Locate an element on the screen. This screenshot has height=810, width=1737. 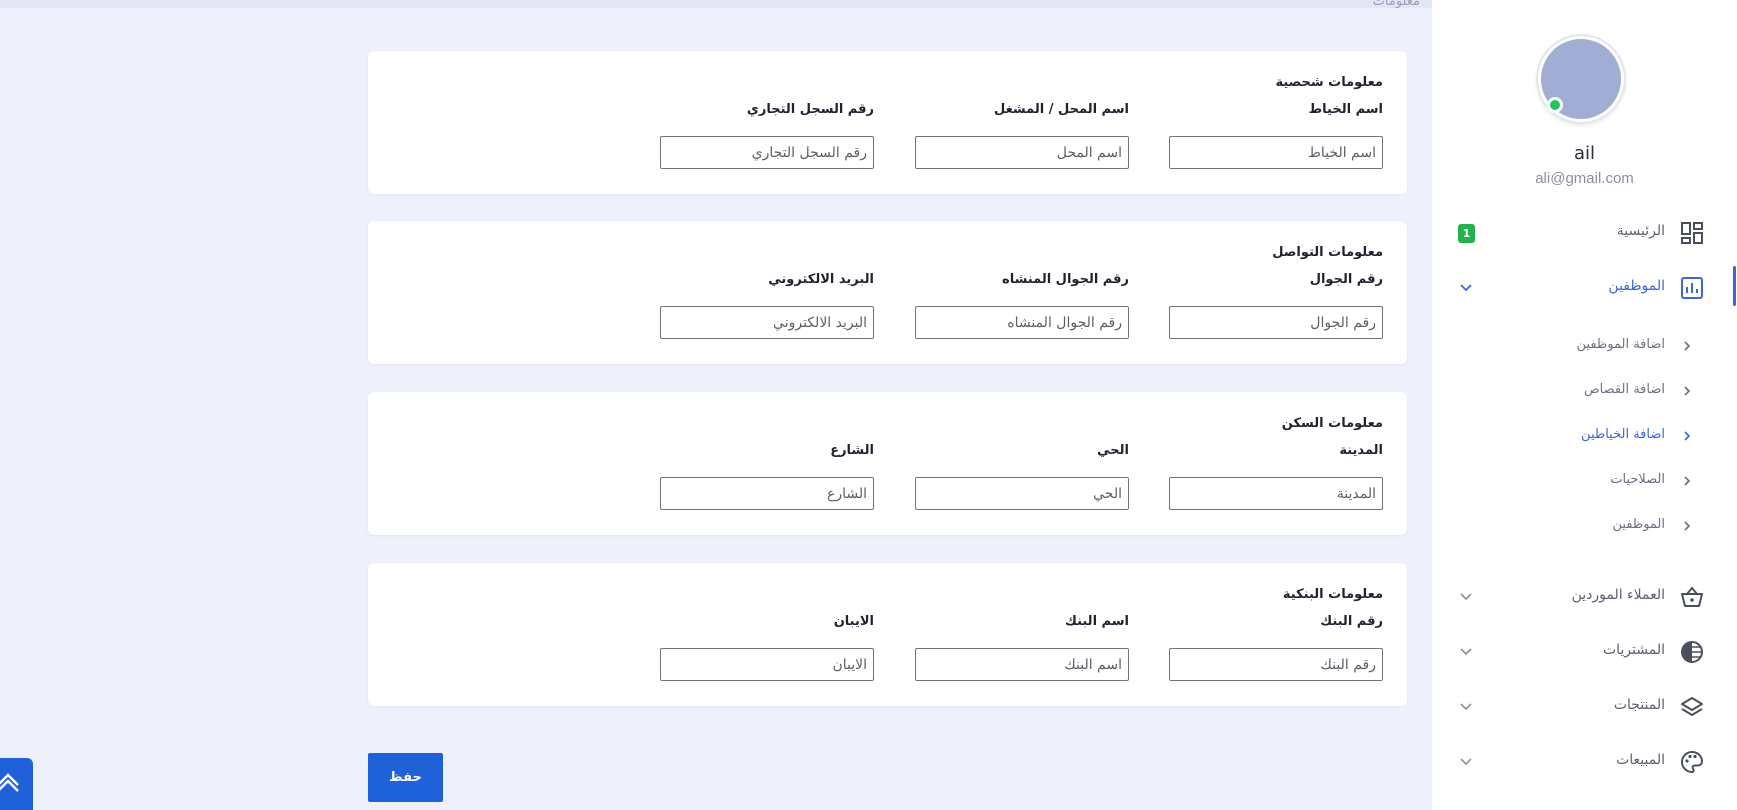
field-label: اسم الخياط is located at coordinates (1345, 109).